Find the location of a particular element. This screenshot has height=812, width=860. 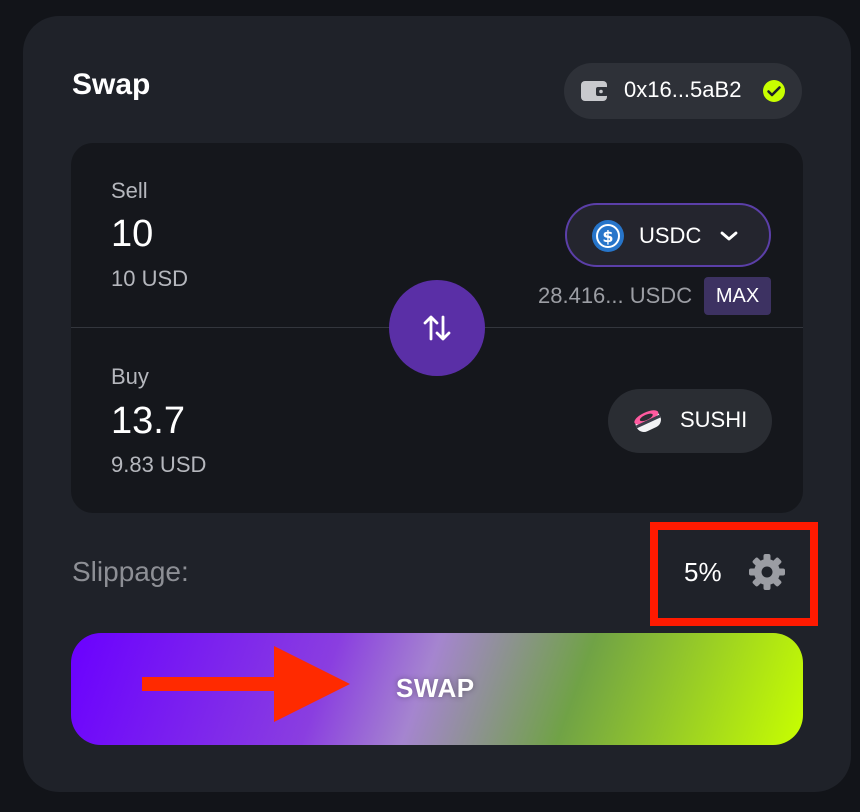

buy-amount: 13.7 is located at coordinates (148, 421).